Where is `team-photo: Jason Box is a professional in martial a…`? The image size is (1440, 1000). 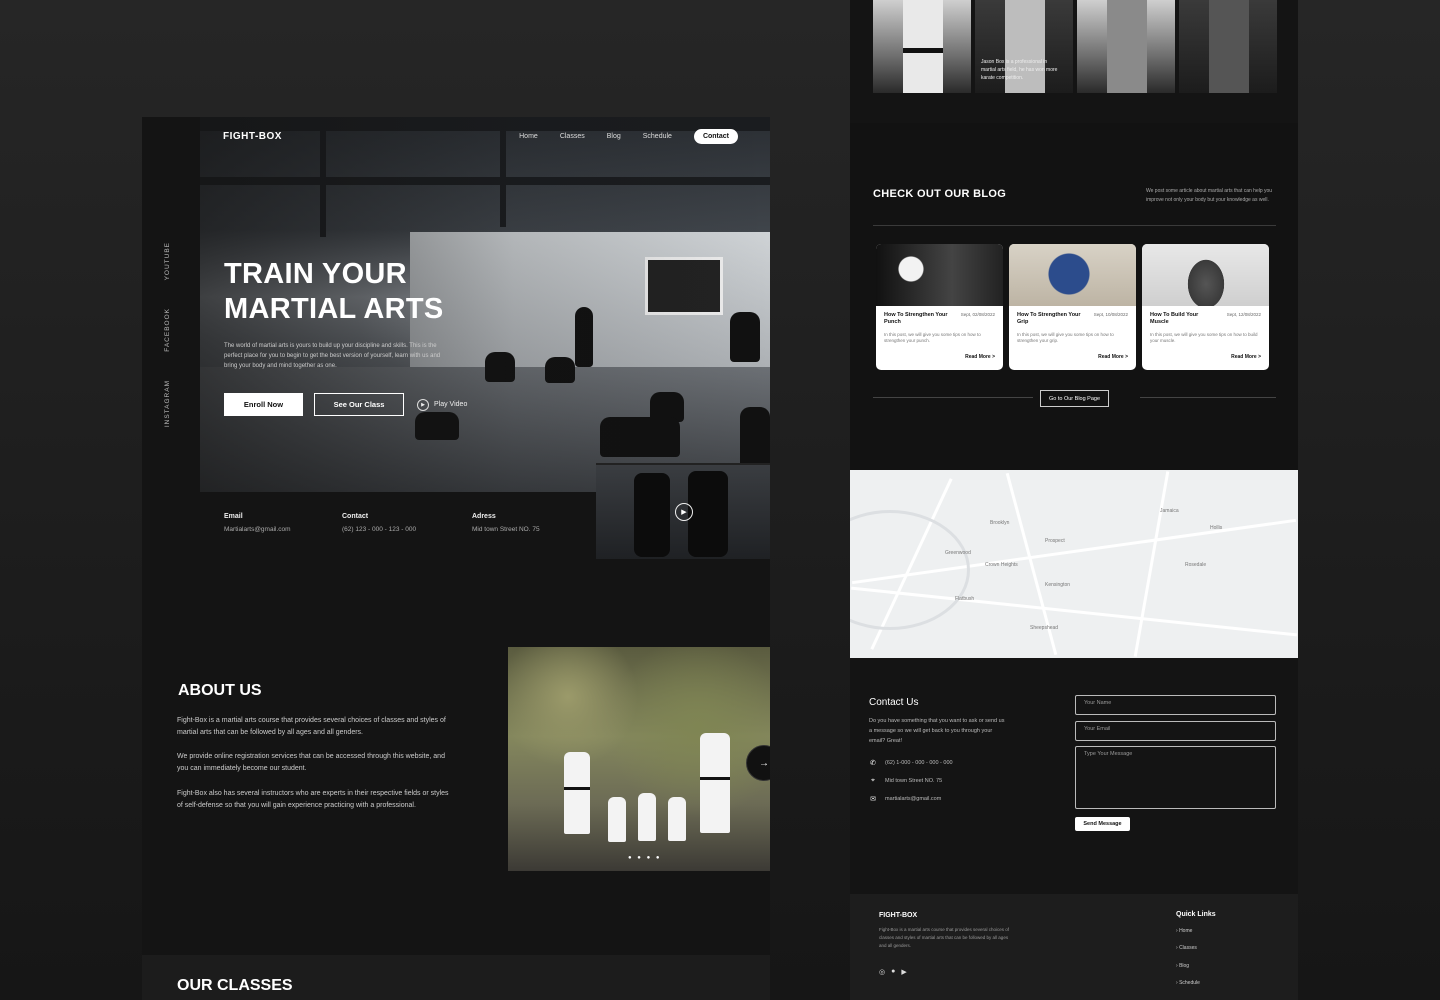
team-photo: Jason Box is a professional in martial a… is located at coordinates (1024, 46).